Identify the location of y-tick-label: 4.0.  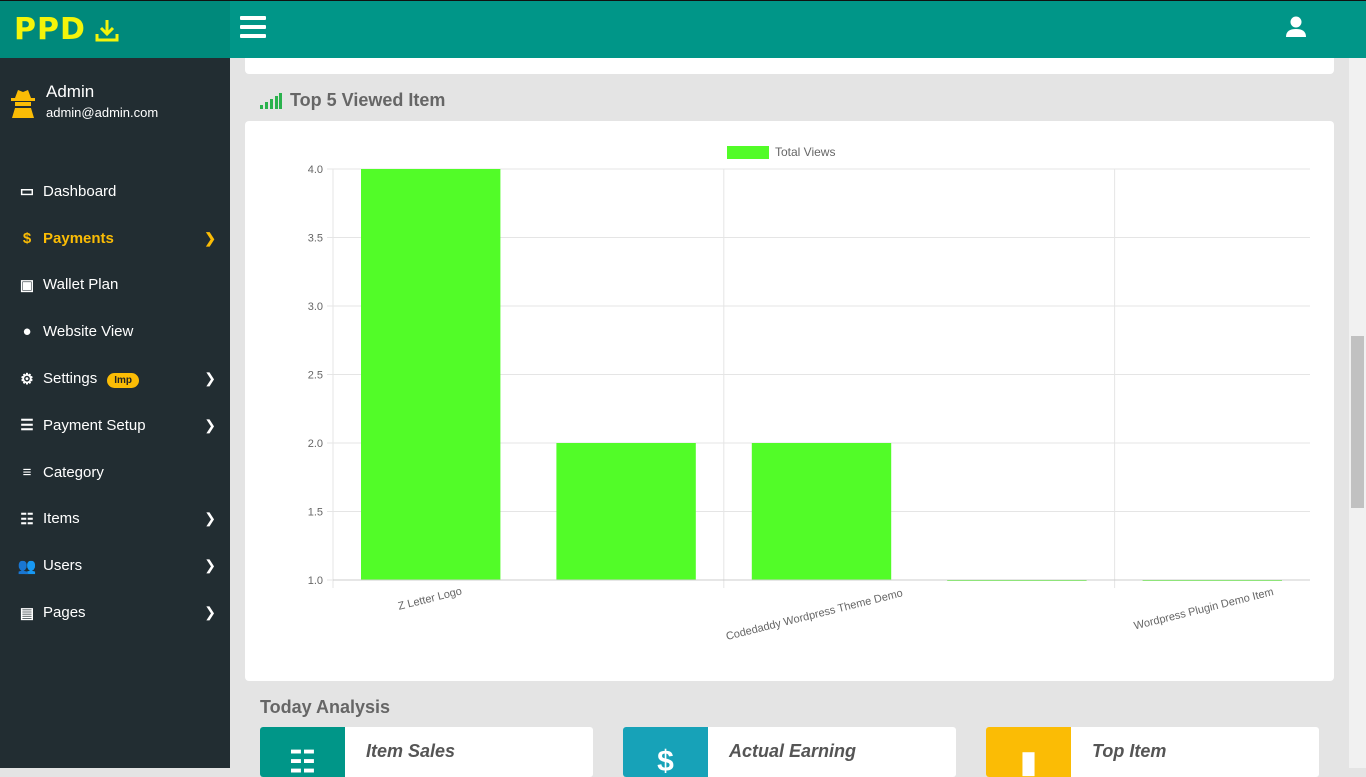
(315, 170).